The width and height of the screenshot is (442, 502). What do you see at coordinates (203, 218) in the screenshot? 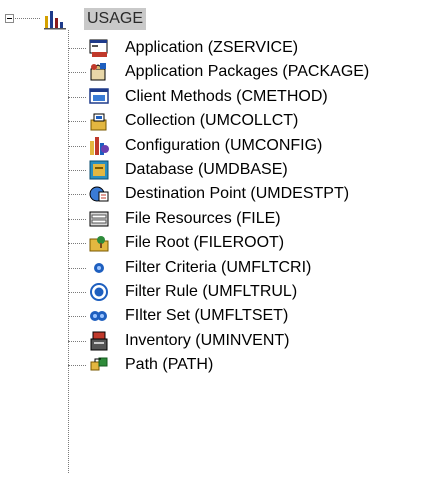
I see `tree-item-label: File Resources (FILE)` at bounding box center [203, 218].